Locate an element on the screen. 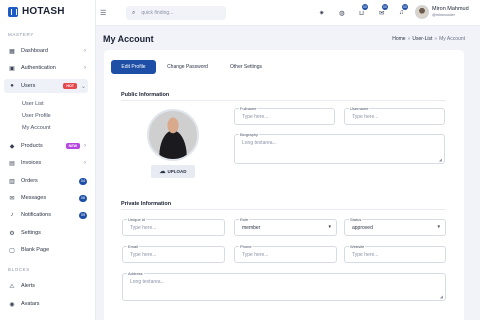  logo-text: HOTASH is located at coordinates (43, 11).